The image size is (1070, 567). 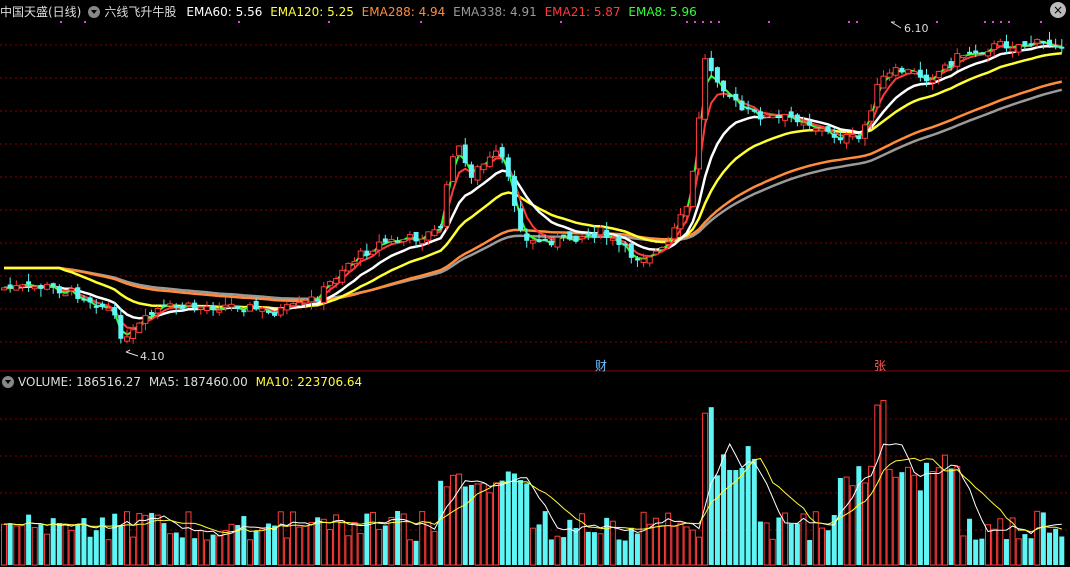 I want to click on financial-report-marker: 财, so click(x=601, y=366).